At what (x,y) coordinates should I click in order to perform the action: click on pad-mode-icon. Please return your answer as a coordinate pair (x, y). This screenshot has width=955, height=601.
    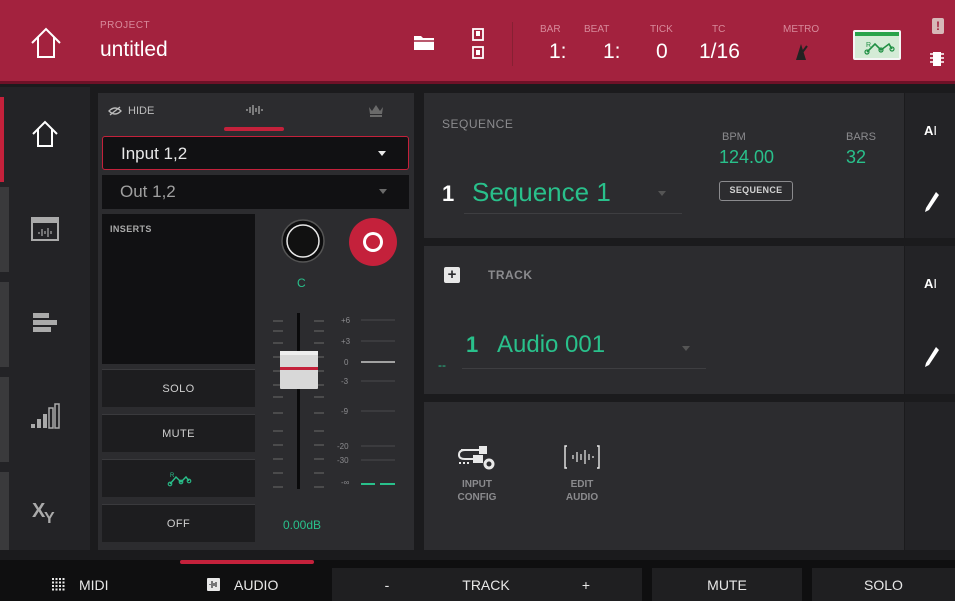
    Looking at the image, I should click on (478, 44).